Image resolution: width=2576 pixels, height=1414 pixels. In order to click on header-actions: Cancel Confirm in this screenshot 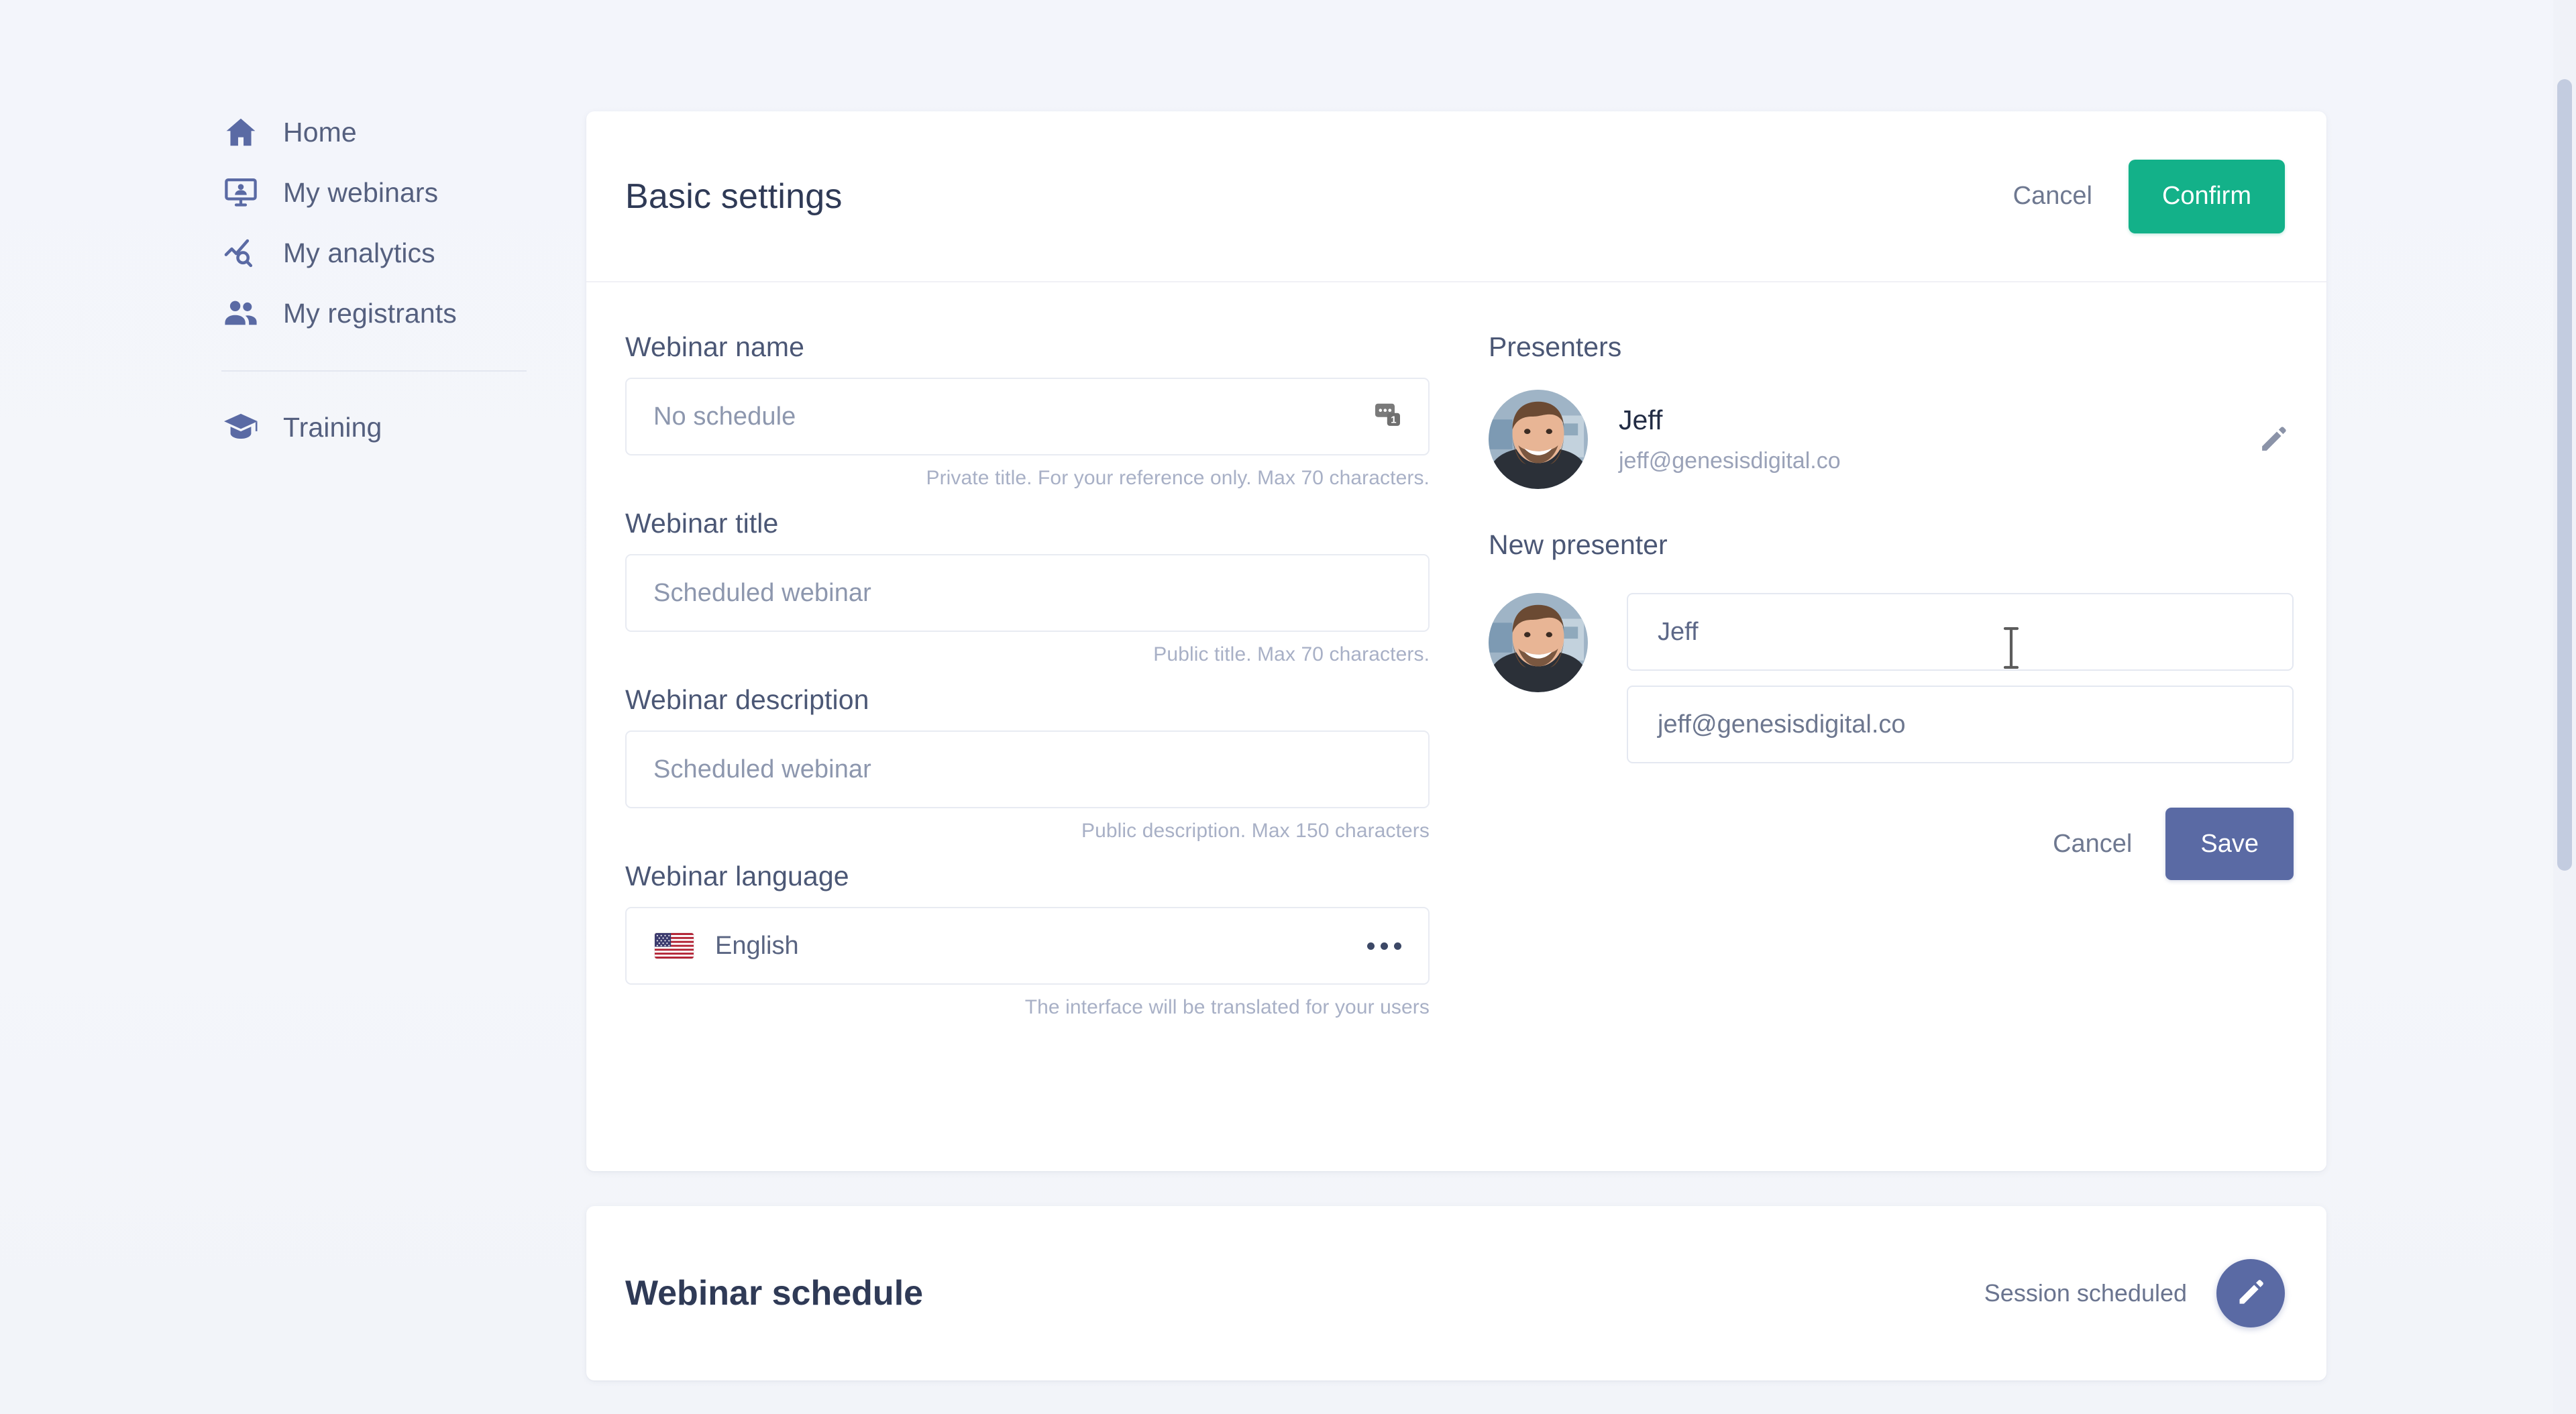, I will do `click(2147, 196)`.